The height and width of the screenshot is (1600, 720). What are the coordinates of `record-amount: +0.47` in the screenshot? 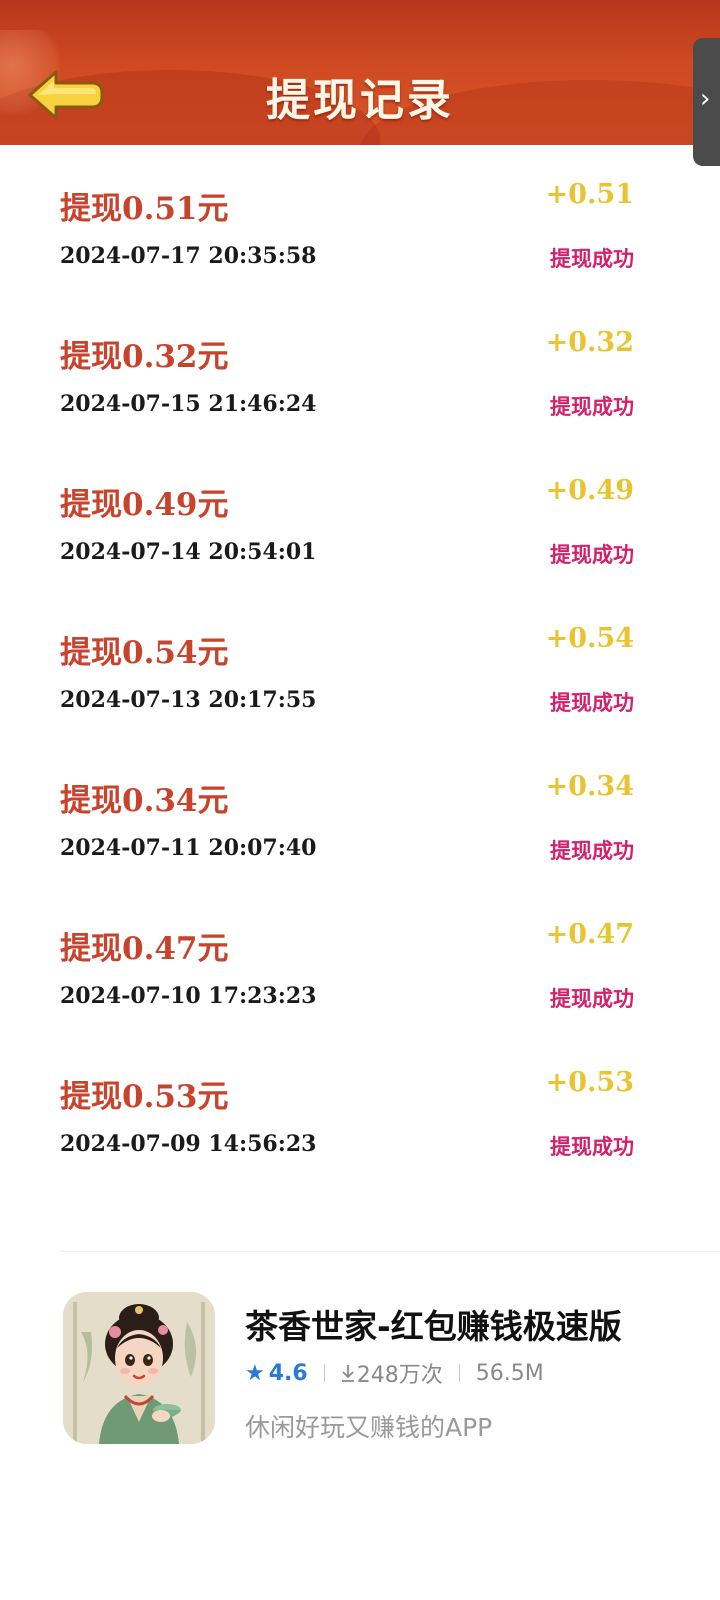 It's located at (589, 934).